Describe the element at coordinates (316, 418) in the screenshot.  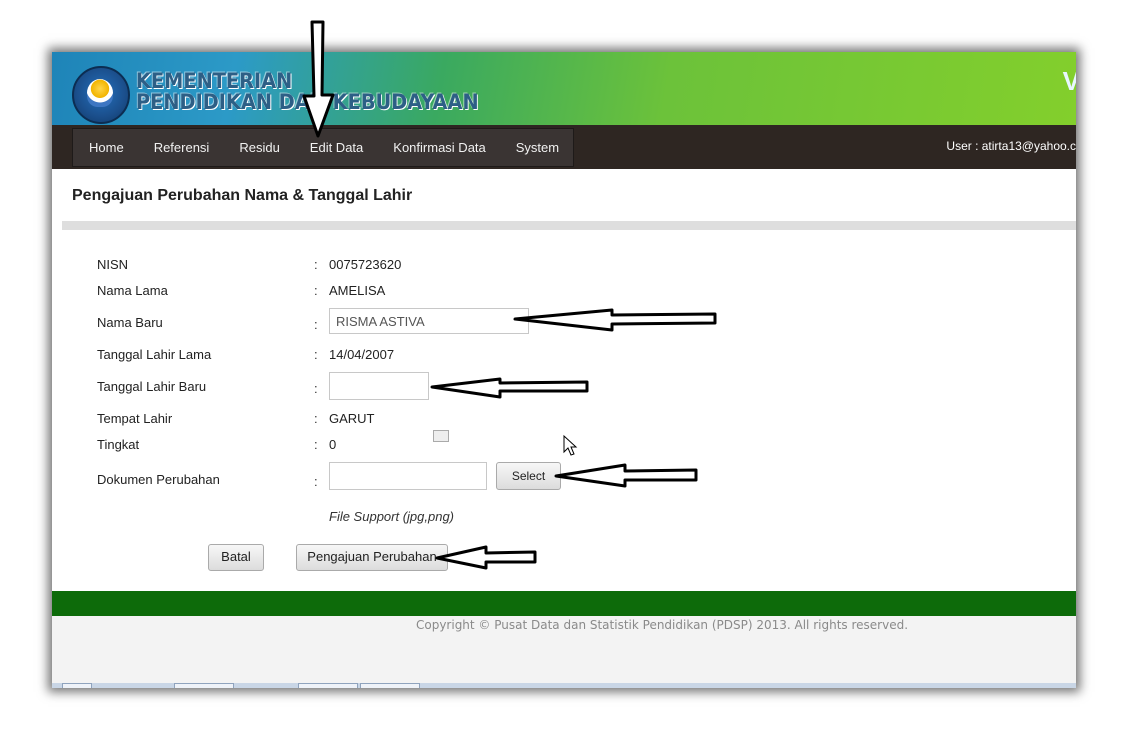
I see `tempat-lahir-colon: :` at that location.